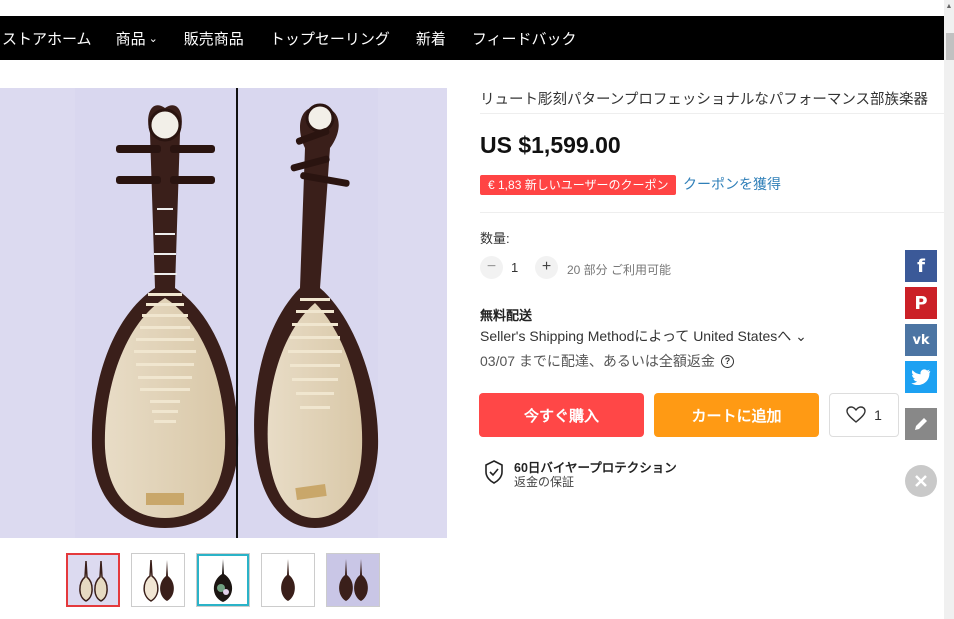 The height and width of the screenshot is (619, 954). I want to click on product-price: US $1,599.00, so click(550, 145).